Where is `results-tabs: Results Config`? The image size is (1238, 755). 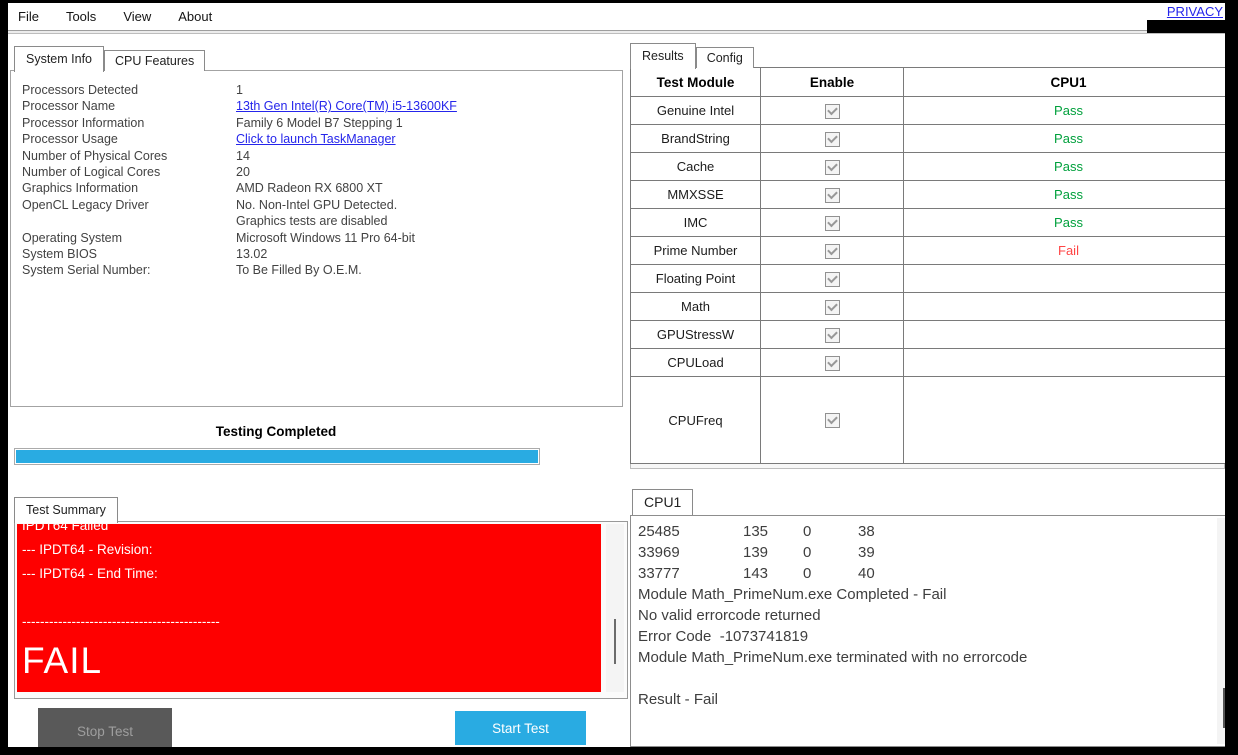
results-tabs: Results Config is located at coordinates (692, 56).